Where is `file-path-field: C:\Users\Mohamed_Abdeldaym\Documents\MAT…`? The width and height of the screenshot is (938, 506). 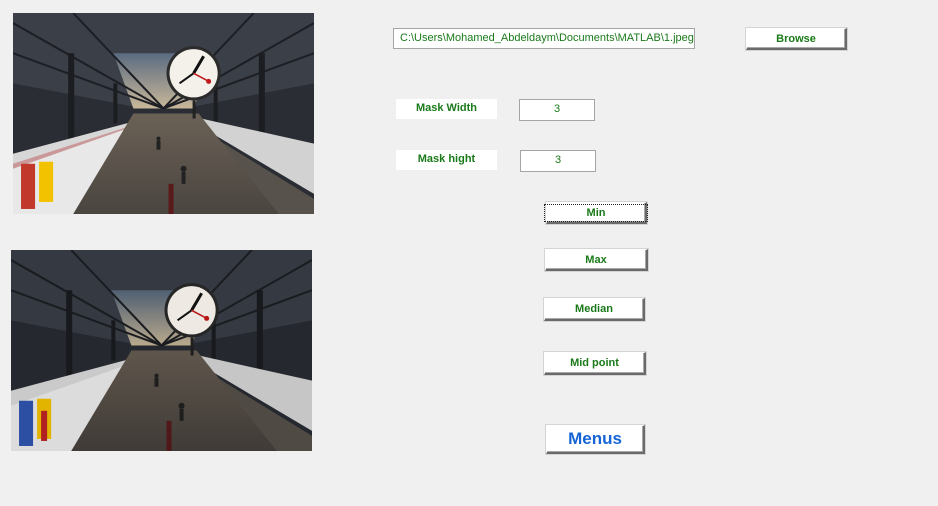
file-path-field: C:\Users\Mohamed_Abdeldaym\Documents\MAT… is located at coordinates (544, 38).